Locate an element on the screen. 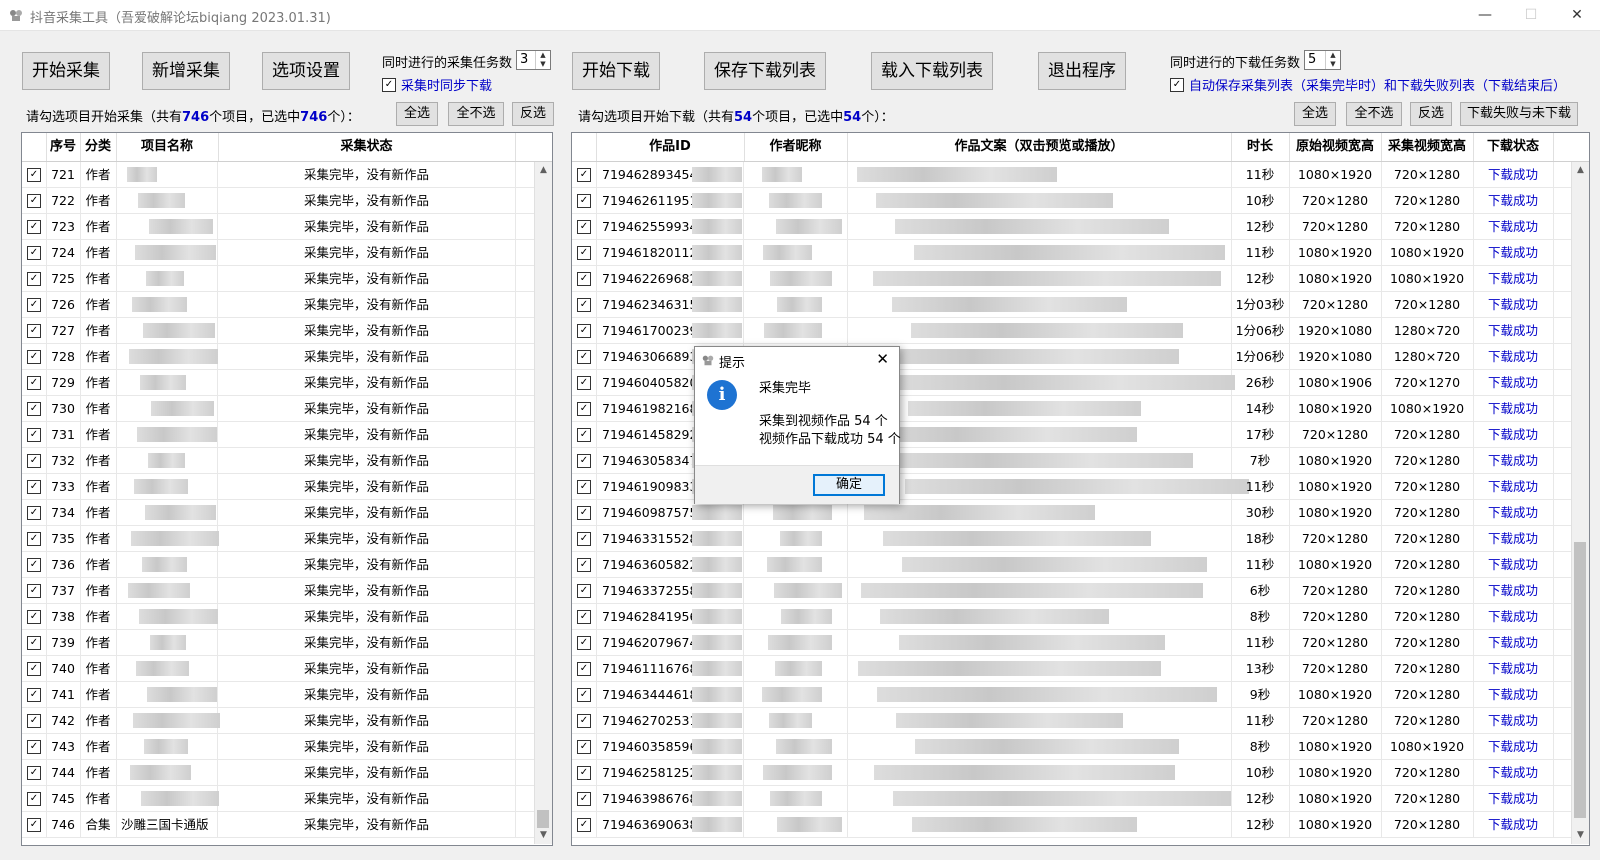 The width and height of the screenshot is (1600, 860). table-row: ✓ 719462702531 11秒 720×1280 720×1280 下载成功 is located at coordinates (1071, 721).